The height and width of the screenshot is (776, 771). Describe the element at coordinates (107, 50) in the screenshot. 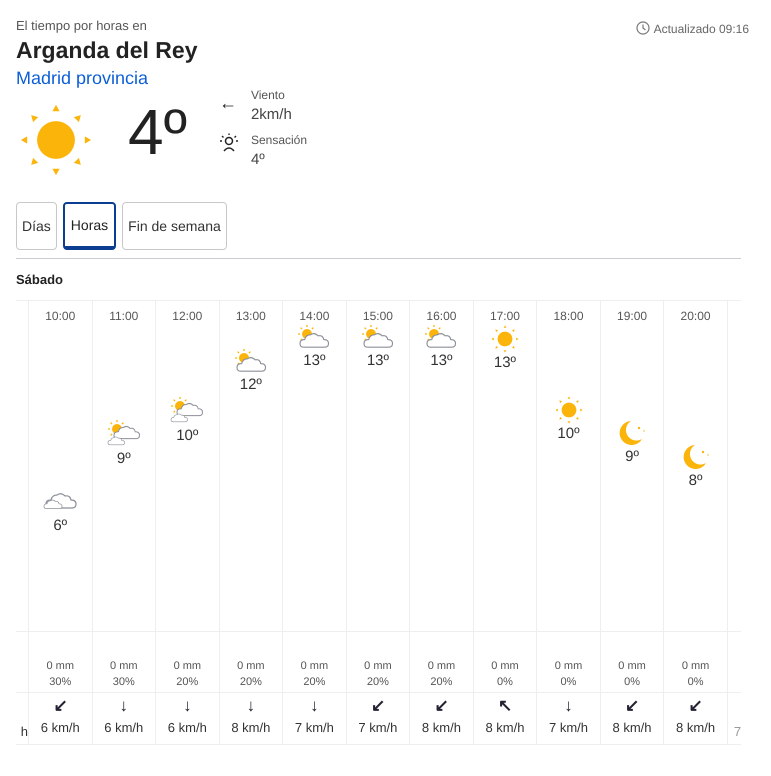

I see `city-title: Arganda del Rey` at that location.